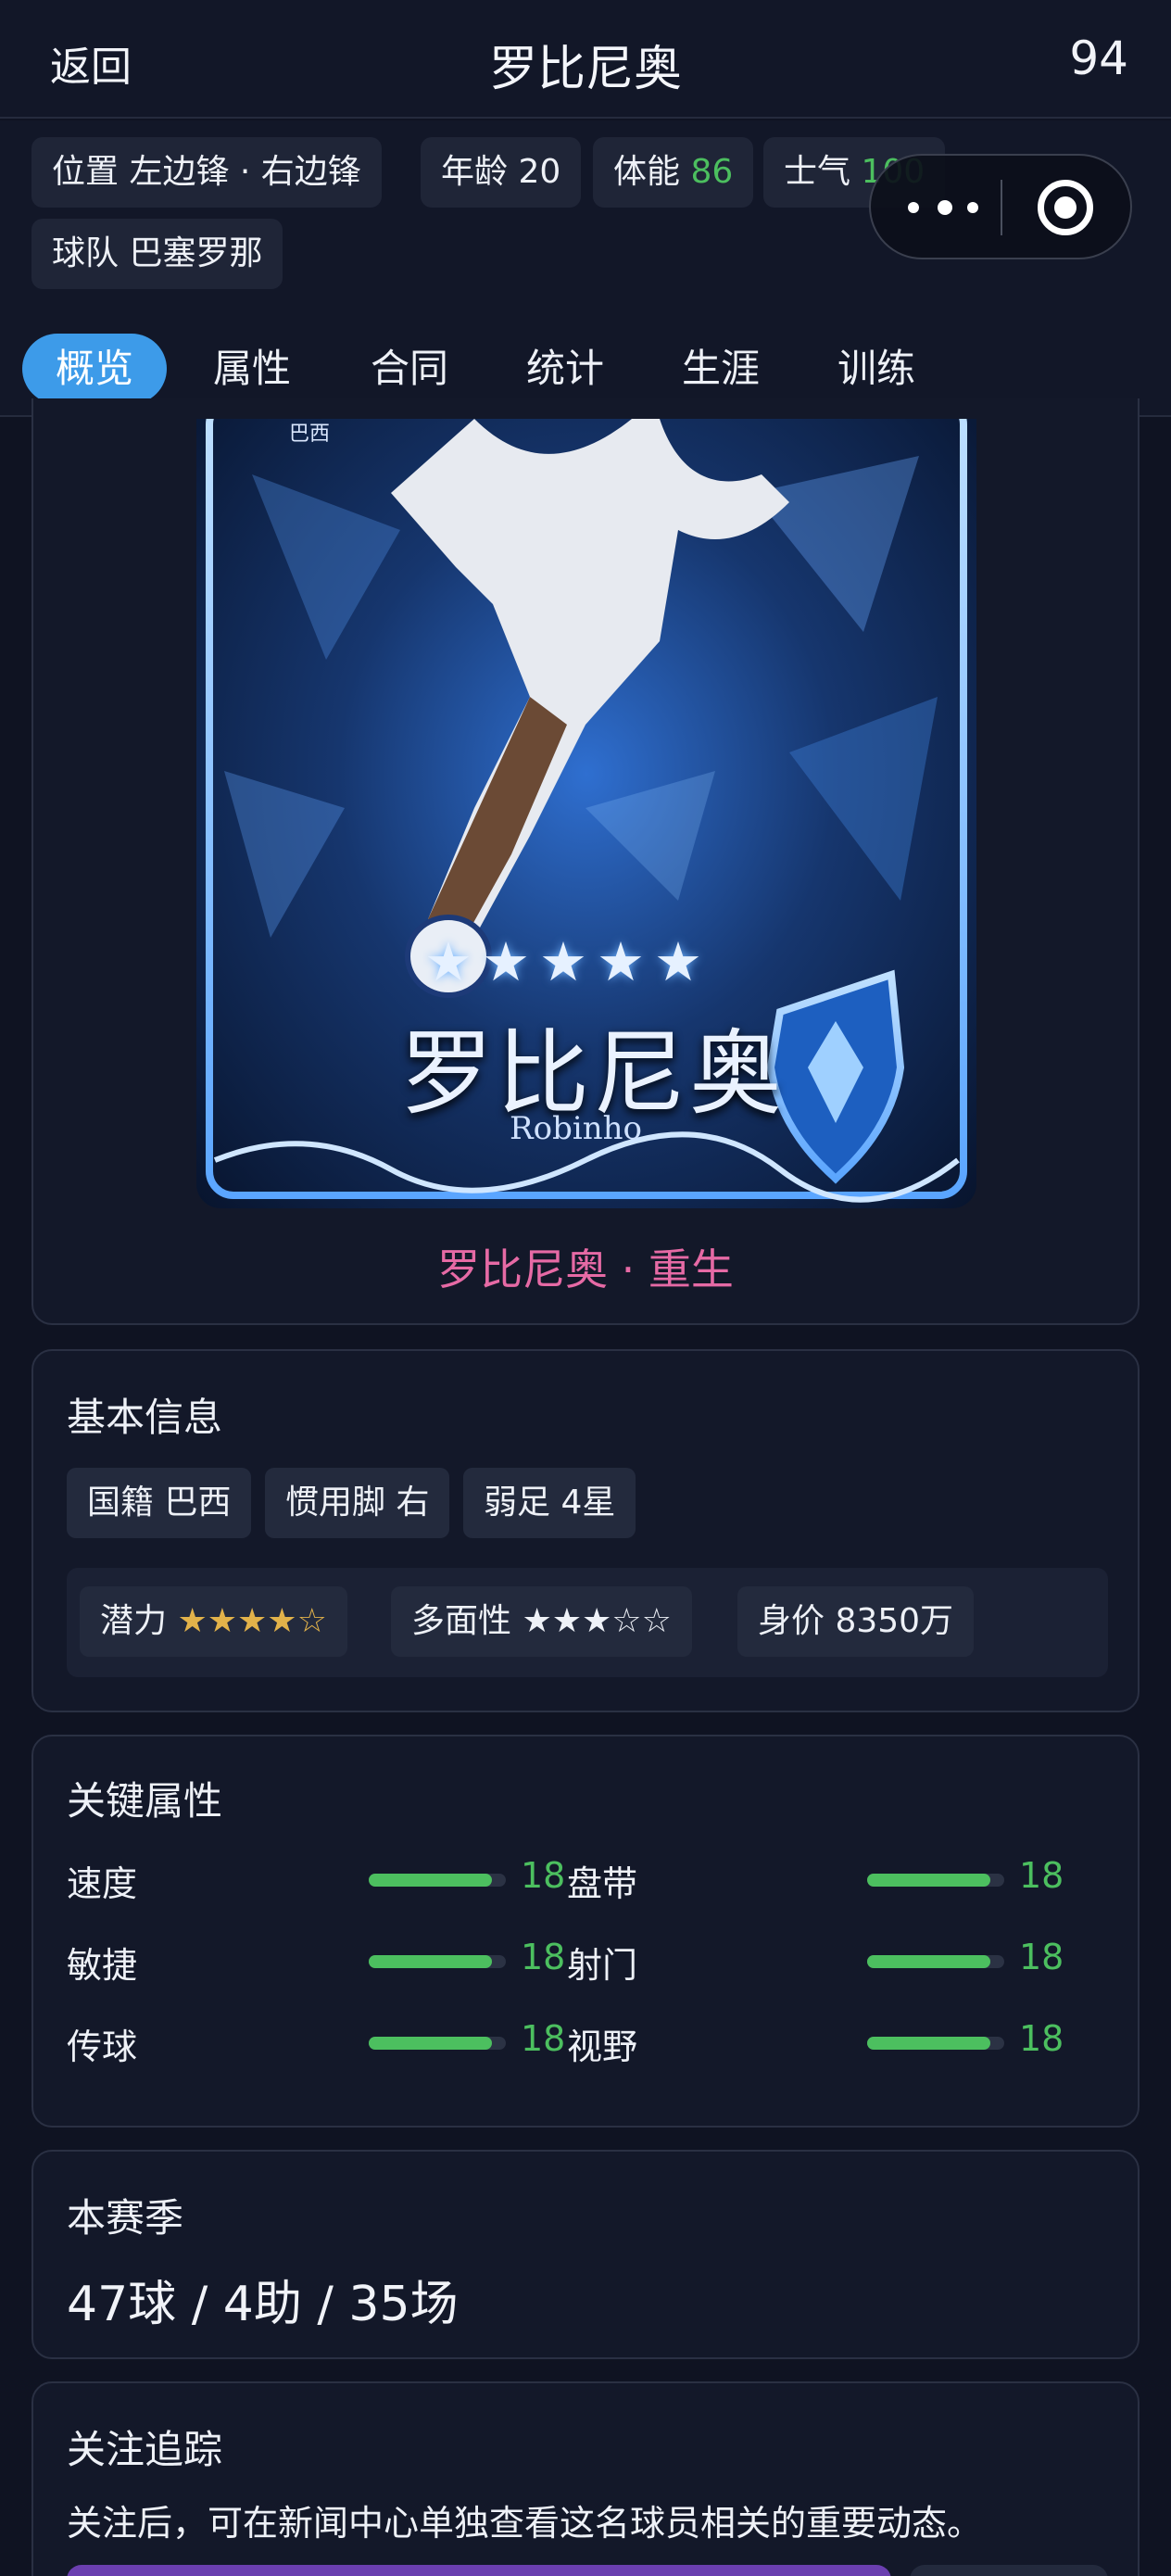  What do you see at coordinates (603, 1883) in the screenshot?
I see `attr-dribbling-label: 盘带` at bounding box center [603, 1883].